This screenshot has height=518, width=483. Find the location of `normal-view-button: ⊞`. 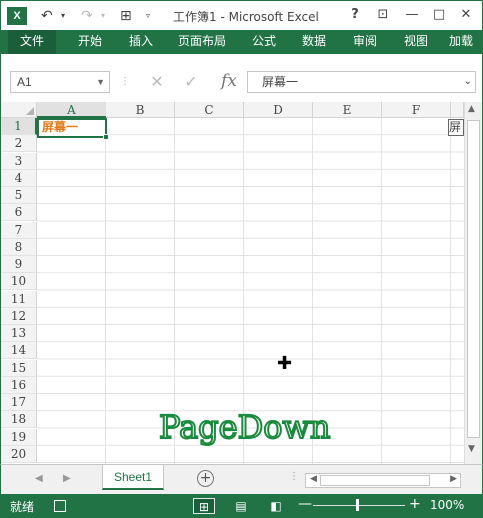

normal-view-button: ⊞ is located at coordinates (204, 506).